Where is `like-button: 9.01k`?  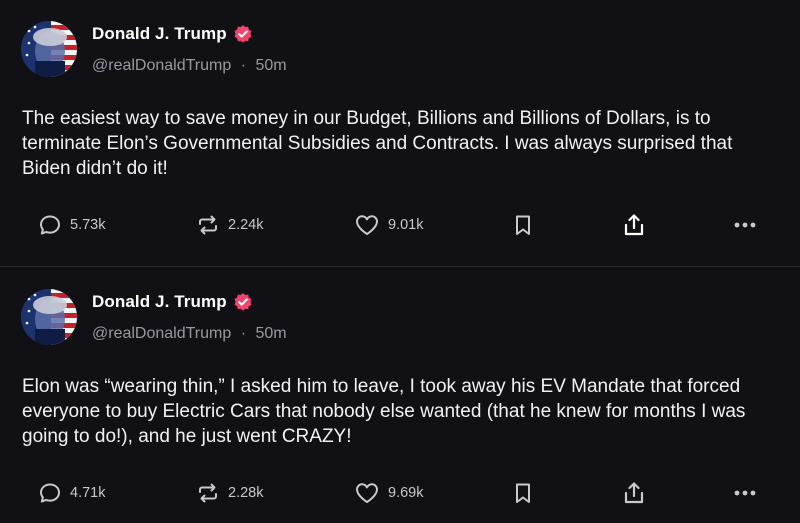
like-button: 9.01k is located at coordinates (388, 225).